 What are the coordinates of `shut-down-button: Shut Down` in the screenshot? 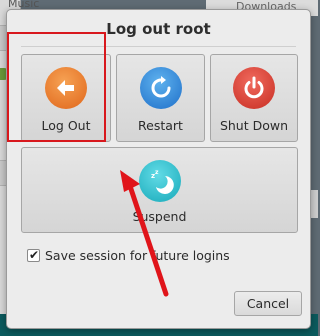 It's located at (254, 98).